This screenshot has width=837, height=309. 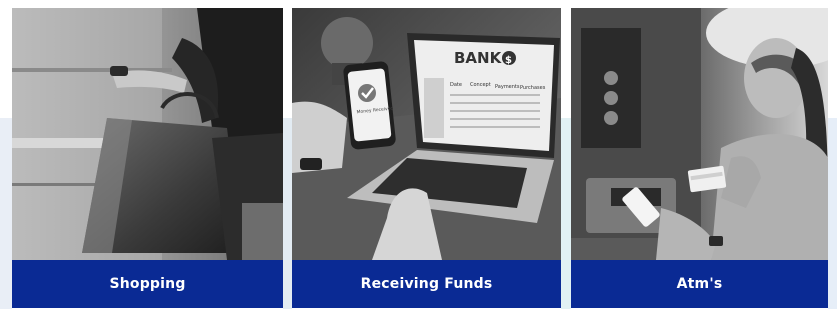 I want to click on svg-text: Purchases, so click(x=533, y=88).